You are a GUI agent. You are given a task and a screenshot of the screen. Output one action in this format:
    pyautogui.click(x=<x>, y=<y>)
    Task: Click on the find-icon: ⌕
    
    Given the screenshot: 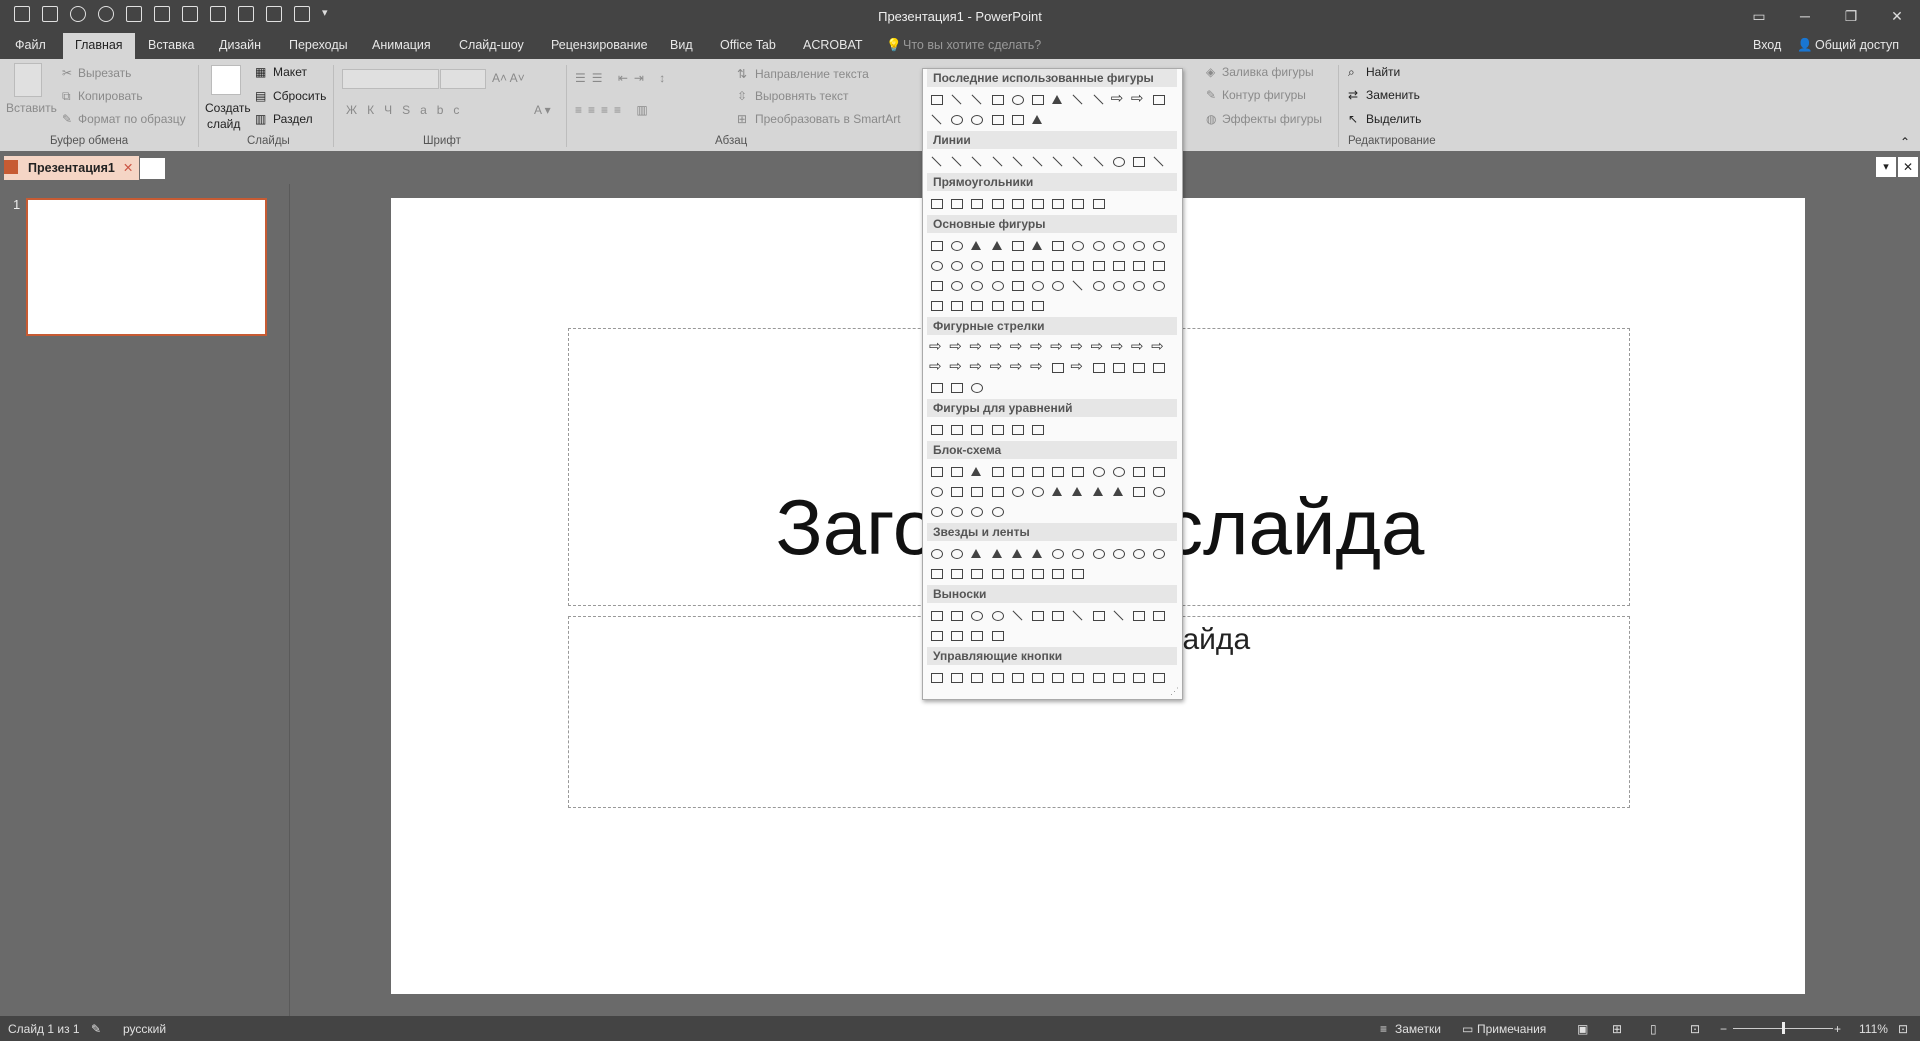 What is the action you would take?
    pyautogui.click(x=1351, y=72)
    